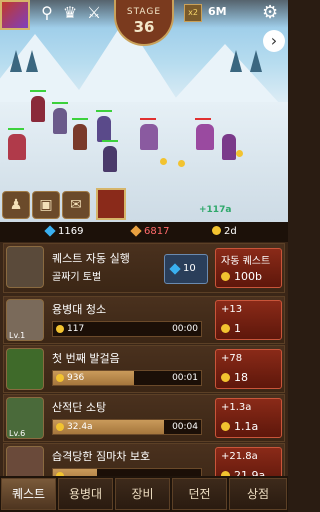  I want to click on quest-progress-bar: 936 00:01, so click(127, 378).